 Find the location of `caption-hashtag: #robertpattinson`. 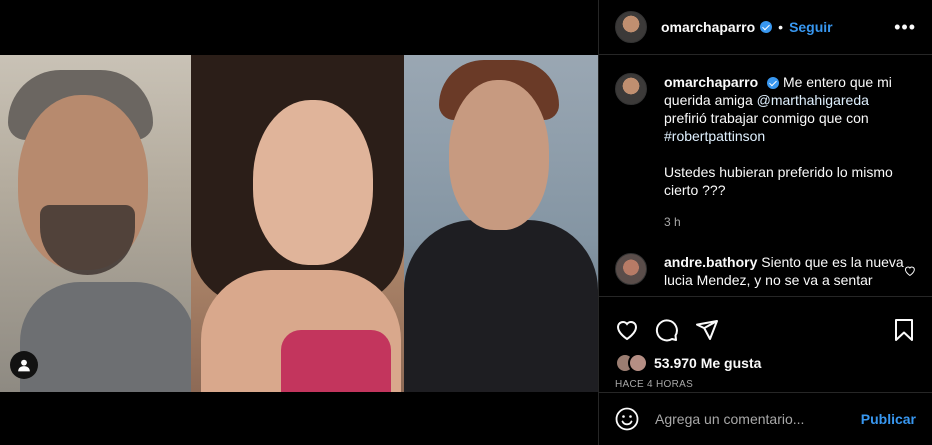

caption-hashtag: #robertpattinson is located at coordinates (714, 136).